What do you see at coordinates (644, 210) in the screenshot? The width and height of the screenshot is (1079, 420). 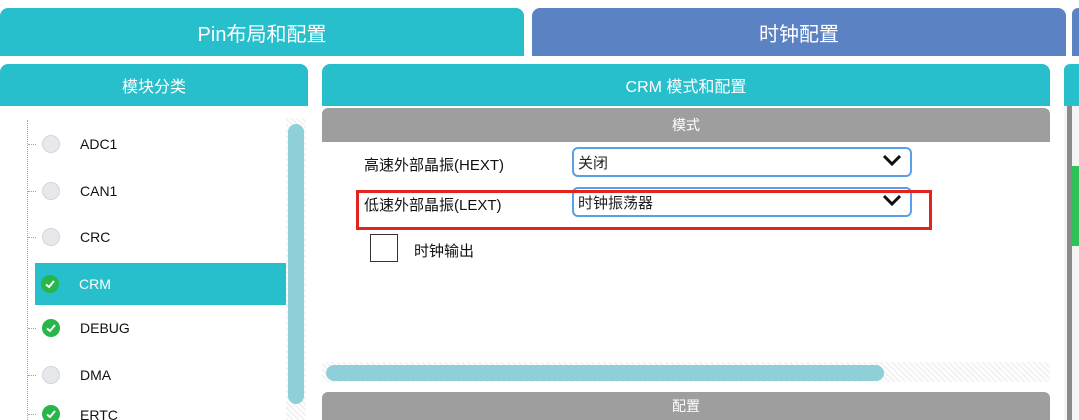 I see `lext-highlight-annotation` at bounding box center [644, 210].